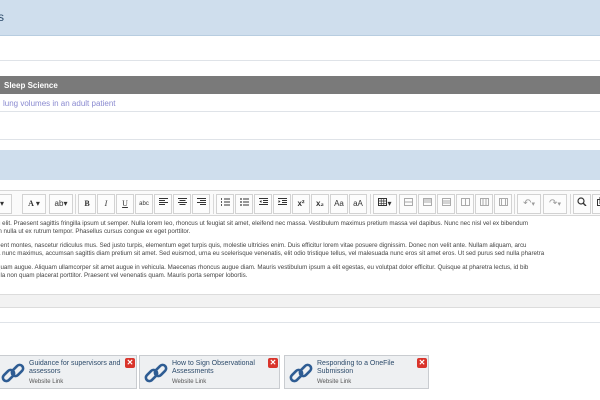 This screenshot has height=400, width=600. I want to click on bold-button: B, so click(87, 204).